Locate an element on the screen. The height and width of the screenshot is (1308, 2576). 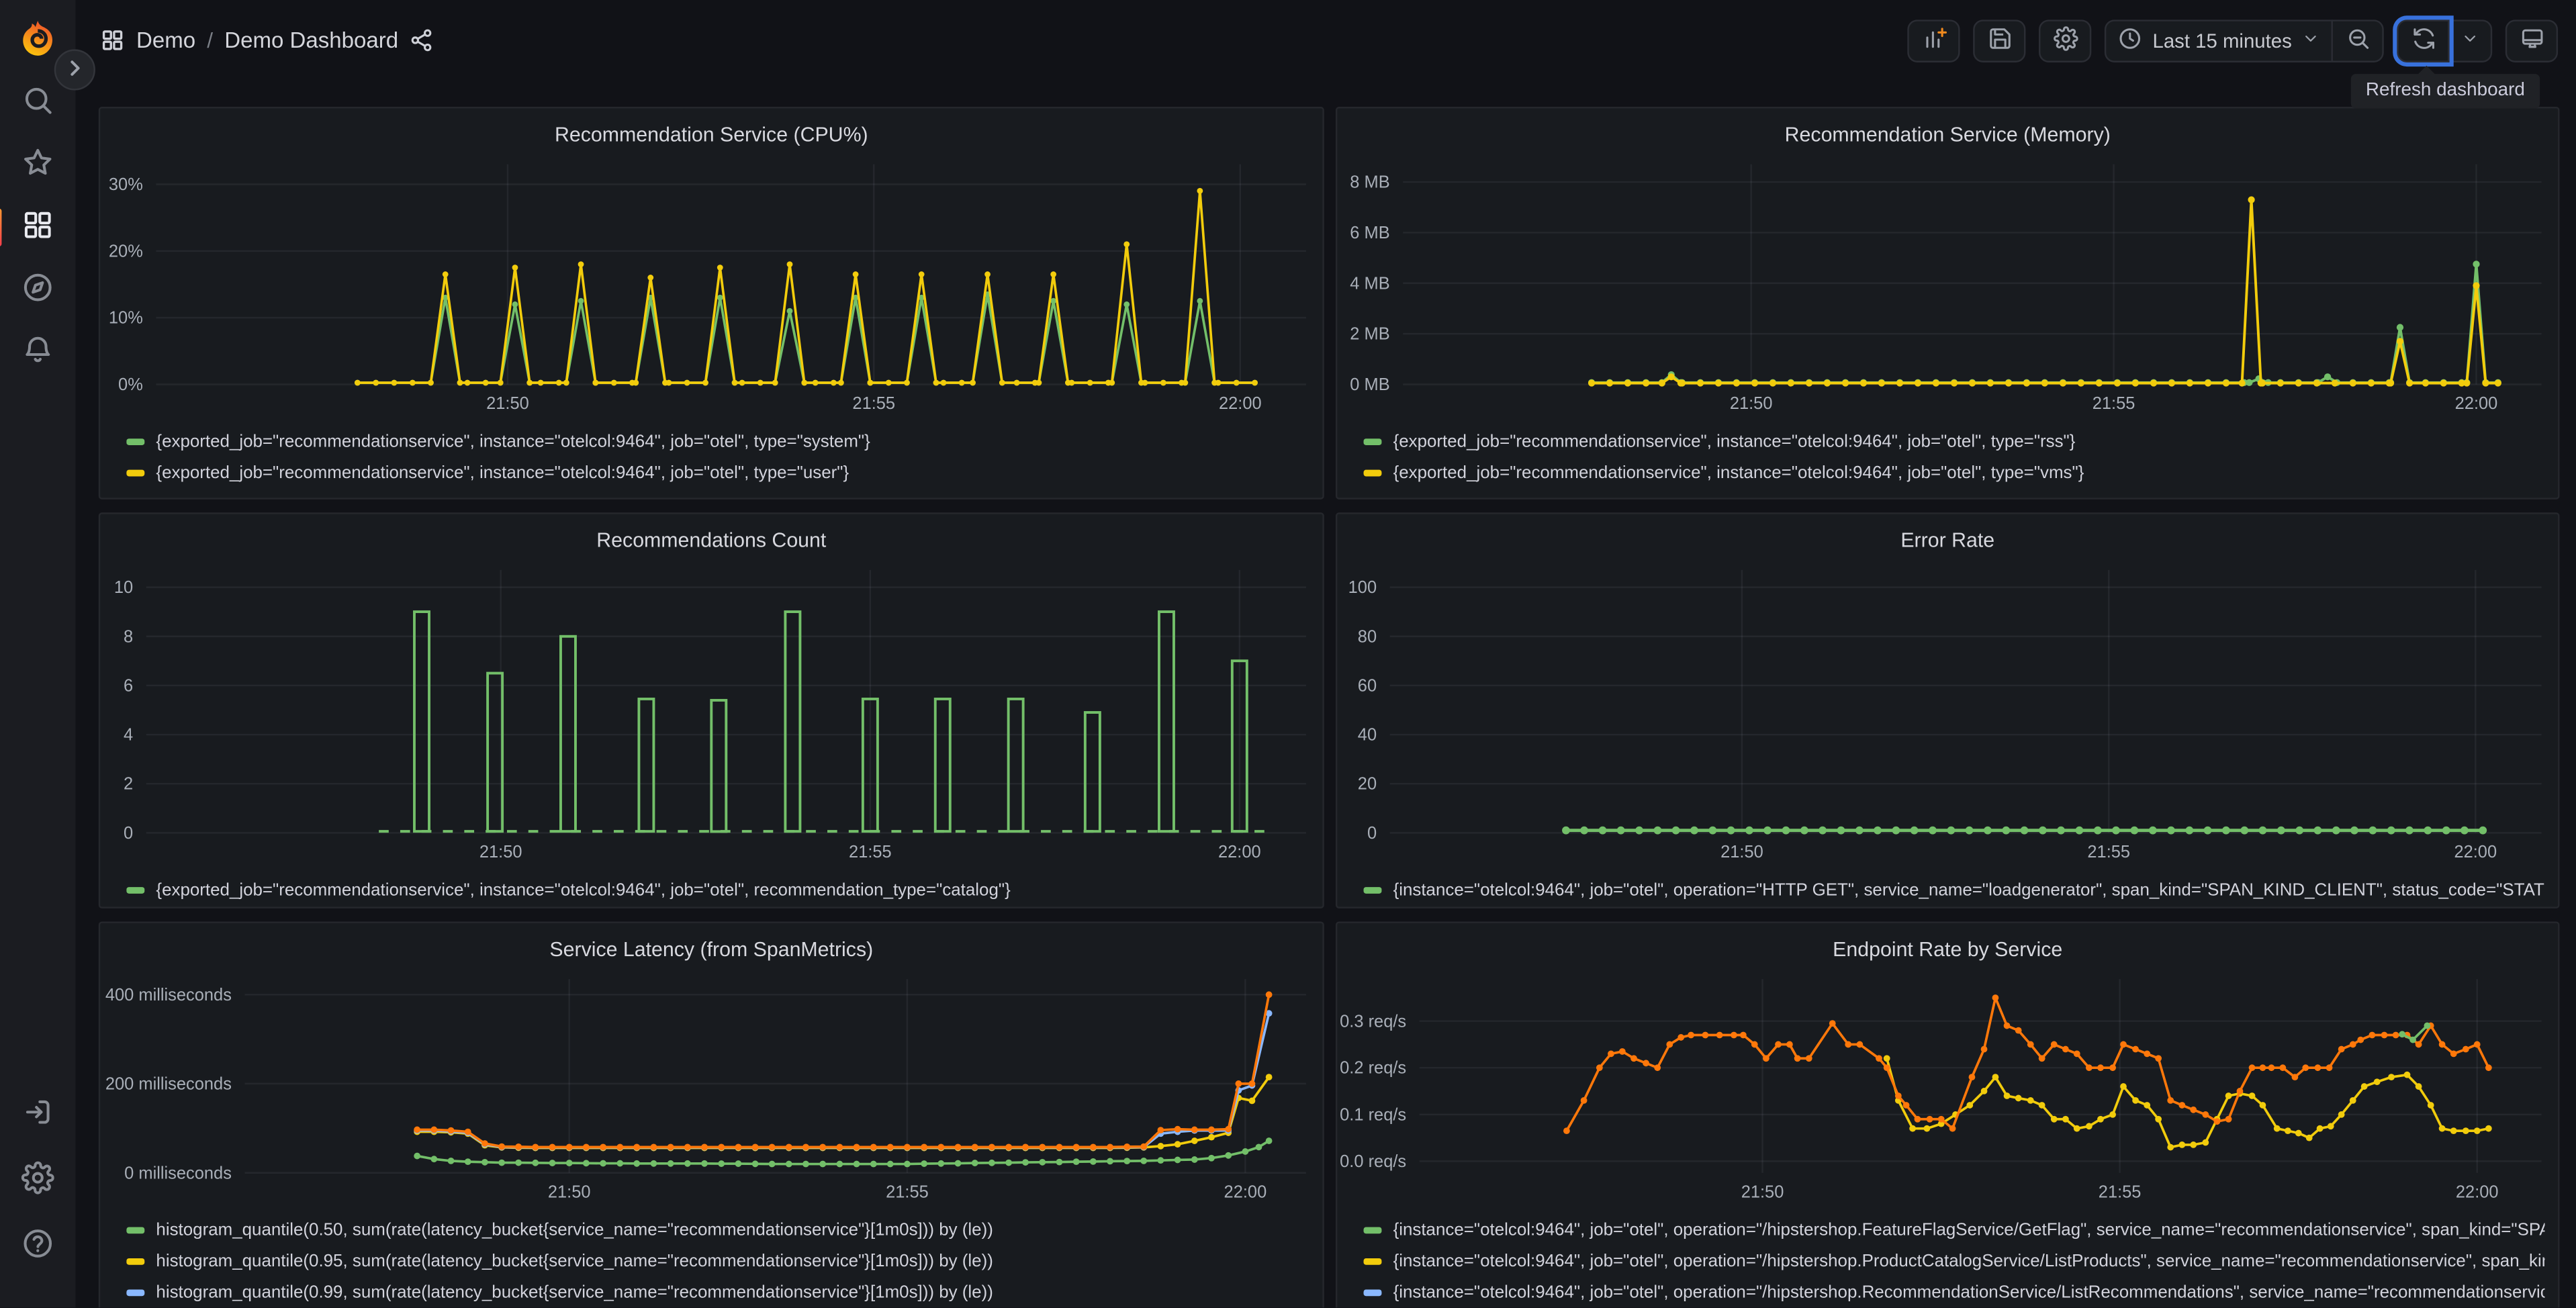
svg-text: 2 MB is located at coordinates (1369, 335).